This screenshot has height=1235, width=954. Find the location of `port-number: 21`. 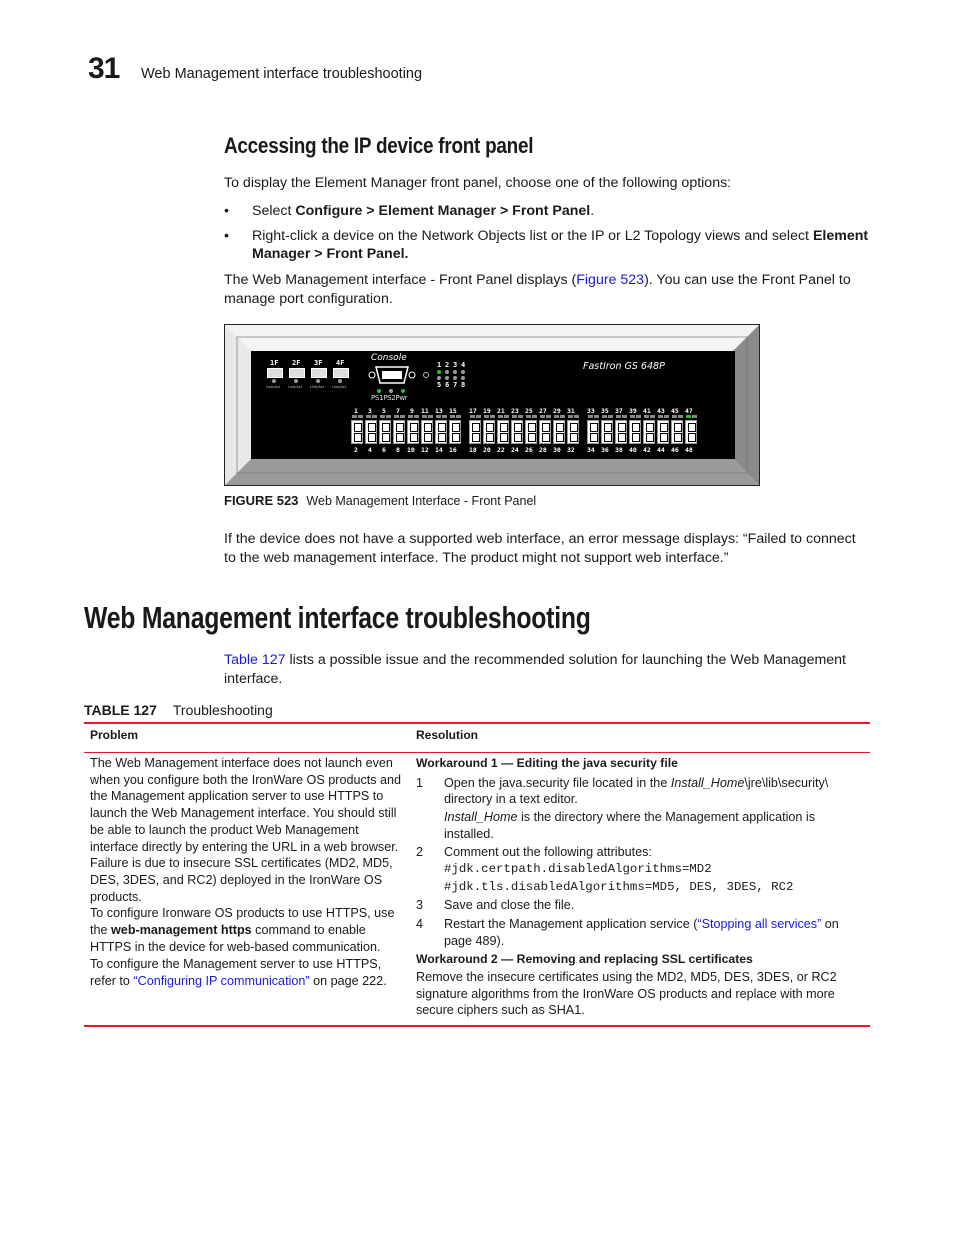

port-number: 21 is located at coordinates (501, 411).